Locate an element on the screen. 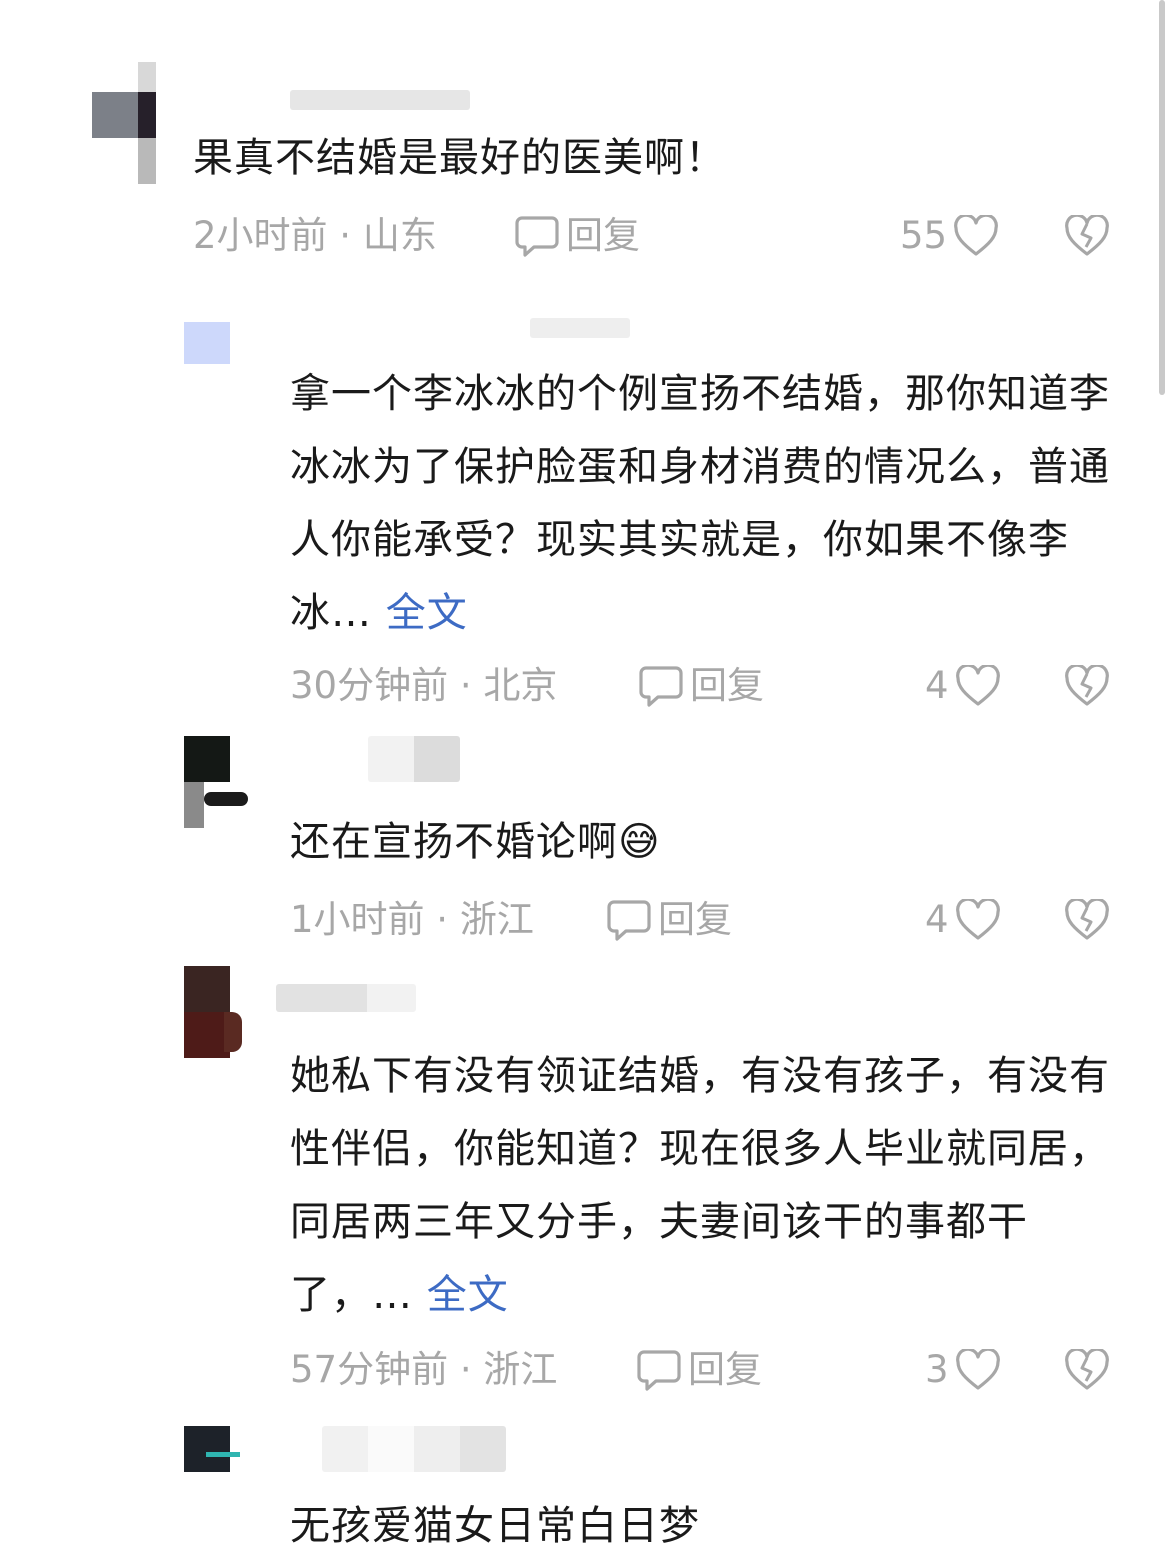  like-button: 3 is located at coordinates (963, 1370).